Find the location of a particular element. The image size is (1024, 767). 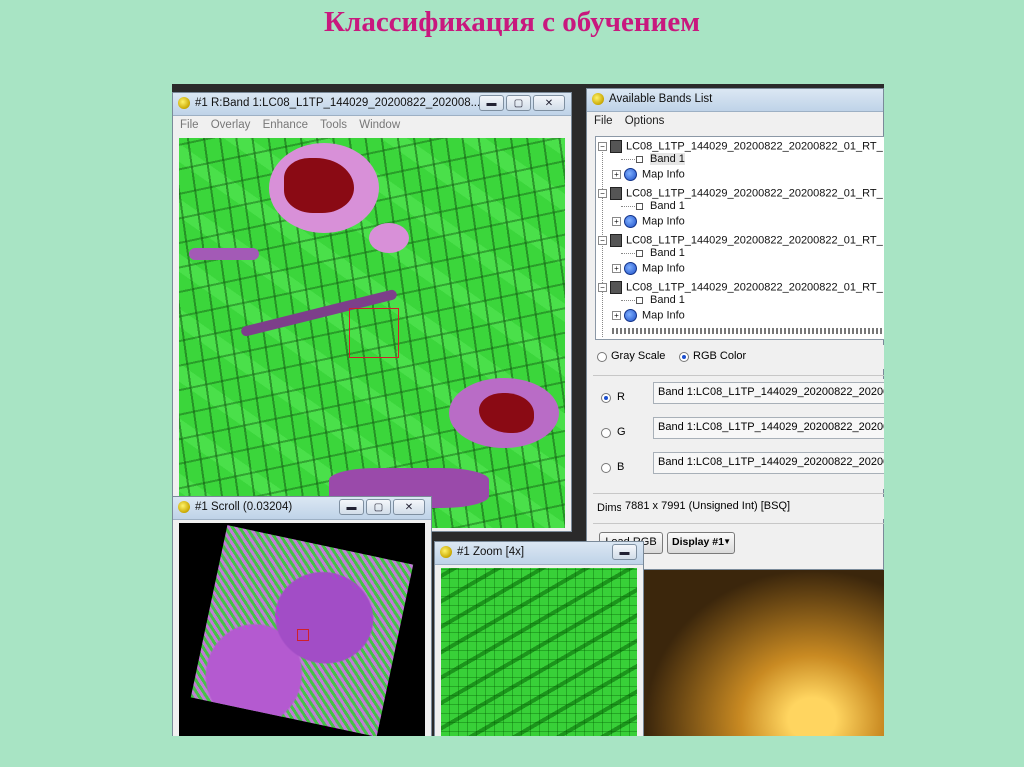

menu-window: Window is located at coordinates (379, 125).